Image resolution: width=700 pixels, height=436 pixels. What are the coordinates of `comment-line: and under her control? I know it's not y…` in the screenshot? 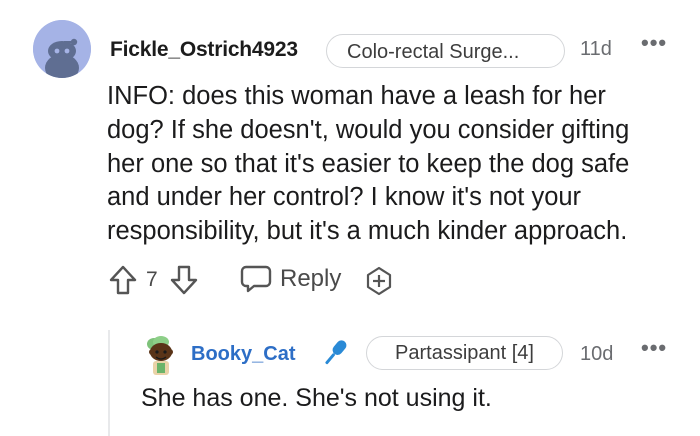 It's located at (344, 197).